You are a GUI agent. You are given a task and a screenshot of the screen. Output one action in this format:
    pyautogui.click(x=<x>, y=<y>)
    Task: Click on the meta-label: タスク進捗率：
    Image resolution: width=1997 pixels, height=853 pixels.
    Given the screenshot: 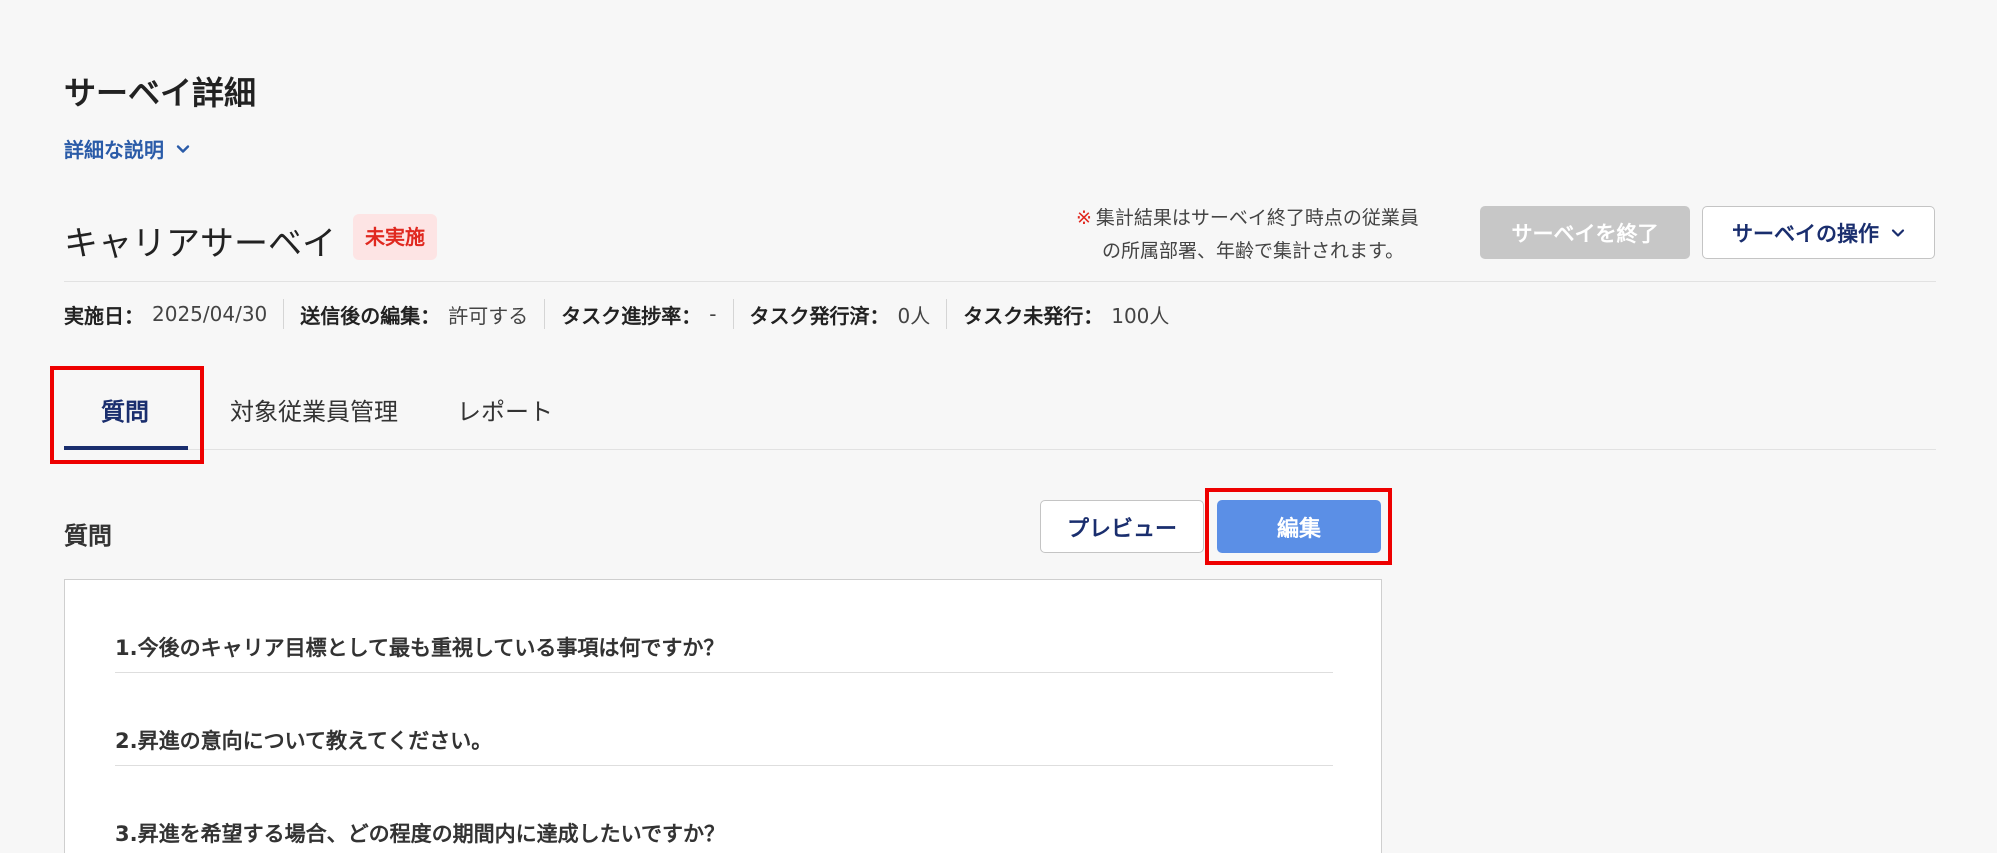 What is the action you would take?
    pyautogui.click(x=631, y=315)
    